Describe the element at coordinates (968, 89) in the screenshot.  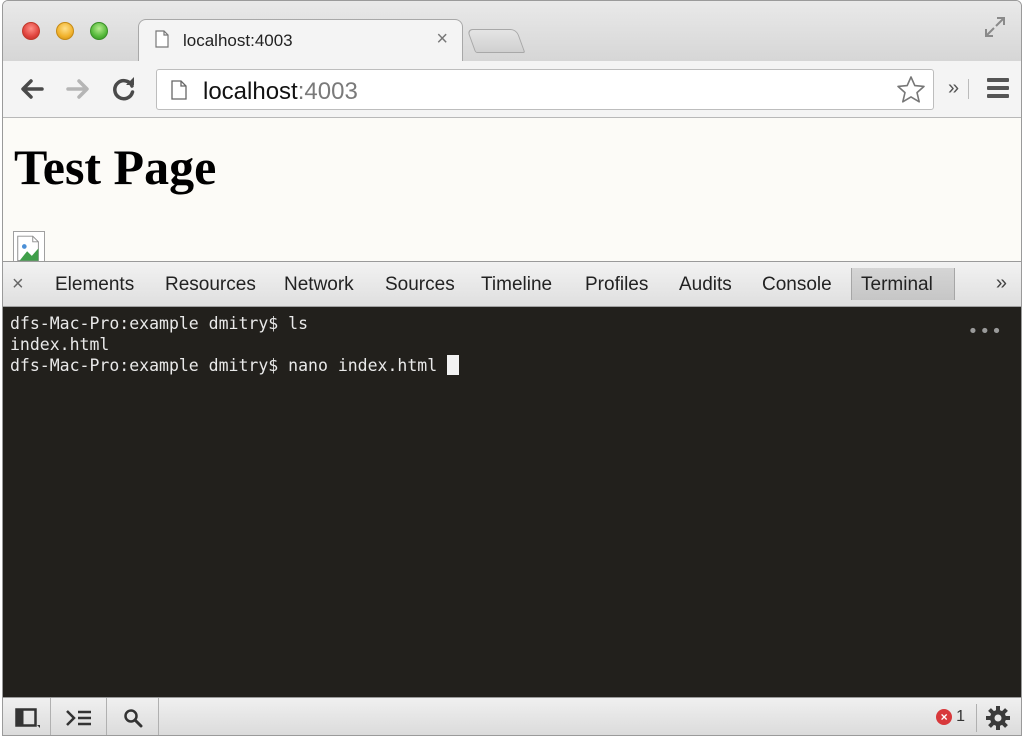
I see `toolbar-divider` at that location.